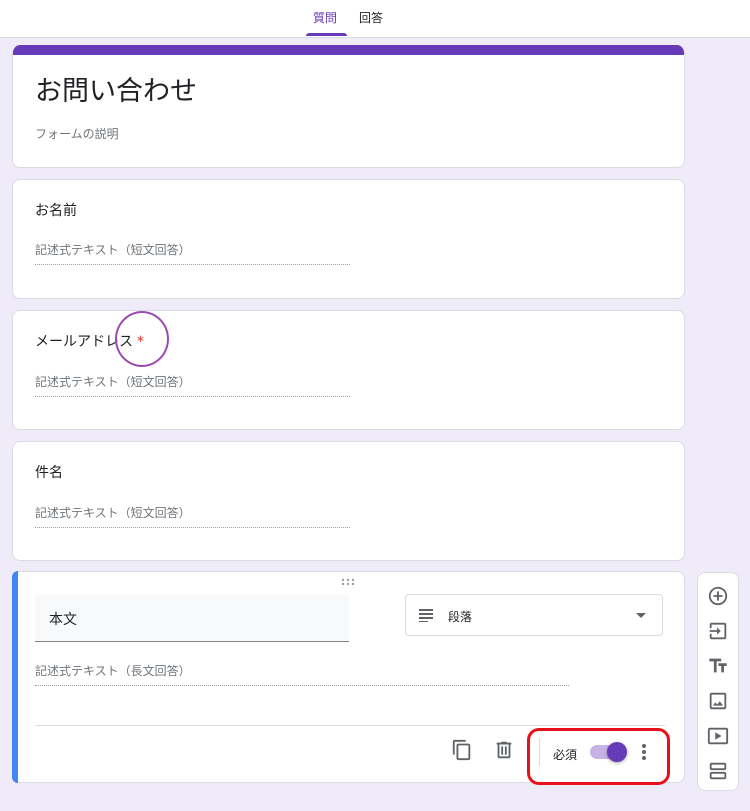  I want to click on floating-toolbar, so click(718, 681).